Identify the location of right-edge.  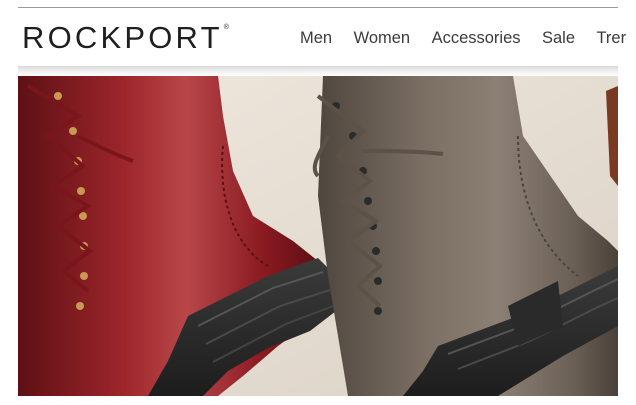
(627, 236).